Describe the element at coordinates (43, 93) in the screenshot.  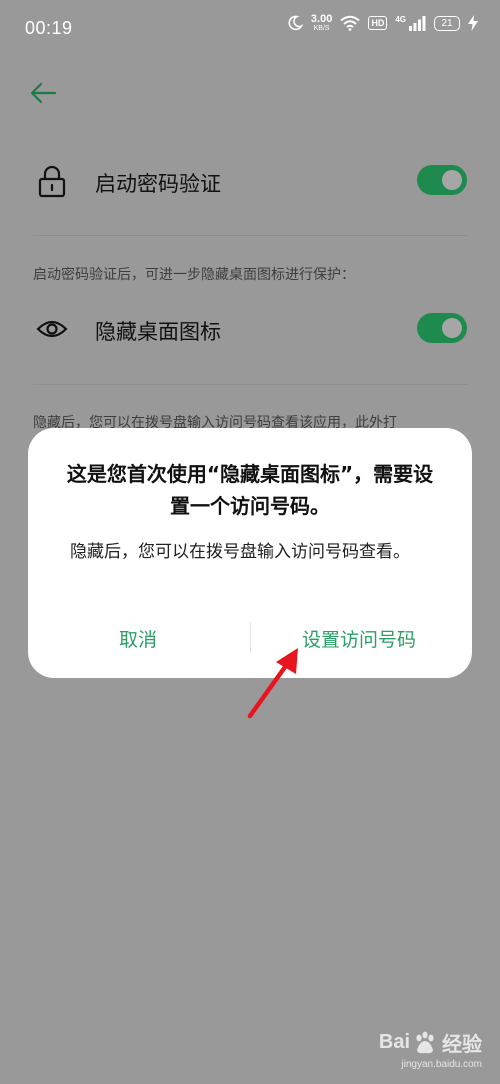
I see `back-arrow-icon` at that location.